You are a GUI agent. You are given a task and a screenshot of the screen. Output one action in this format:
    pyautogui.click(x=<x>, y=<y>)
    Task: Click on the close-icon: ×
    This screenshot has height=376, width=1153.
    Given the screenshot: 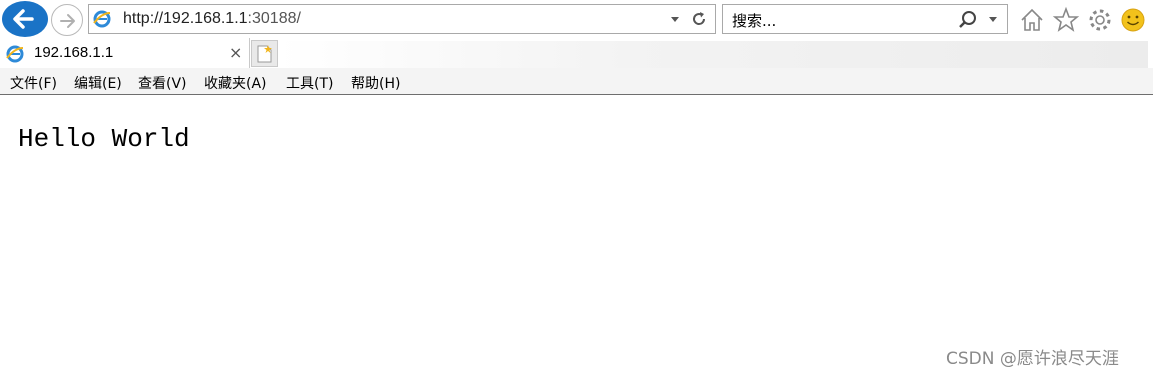 What is the action you would take?
    pyautogui.click(x=235, y=52)
    